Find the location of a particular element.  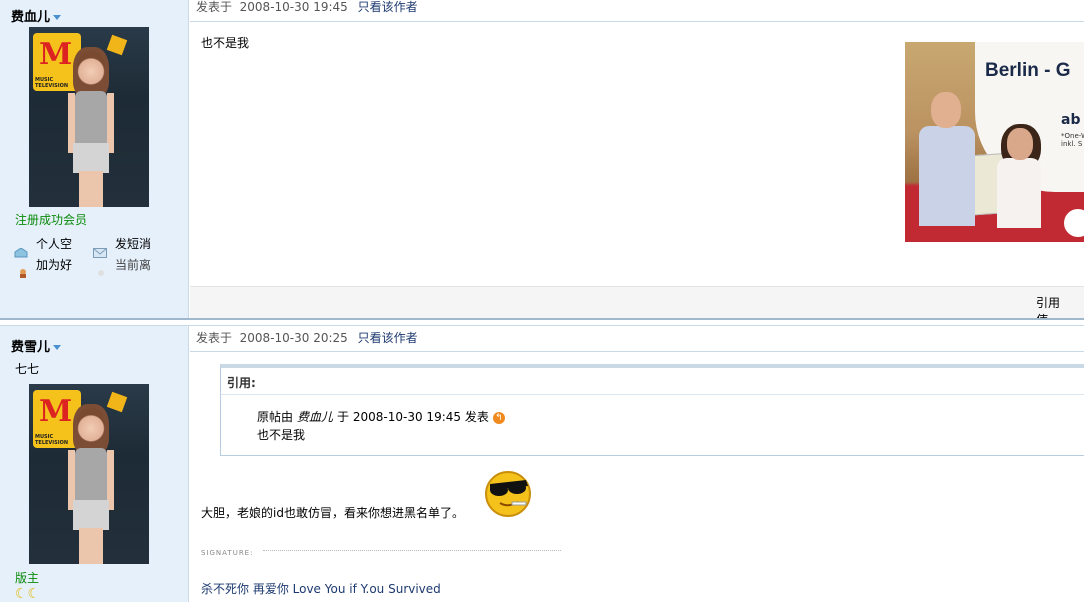

posted-time: 2008-10-30 19:45 is located at coordinates (293, 7).